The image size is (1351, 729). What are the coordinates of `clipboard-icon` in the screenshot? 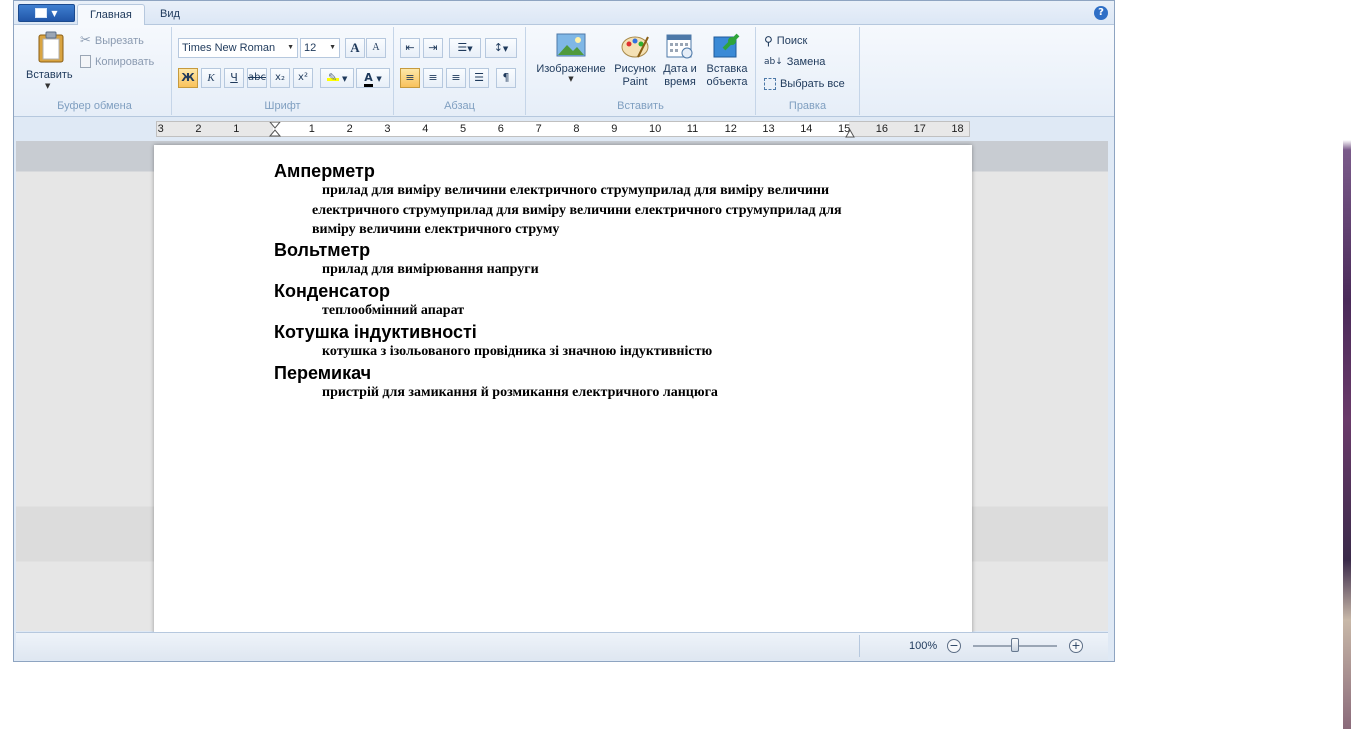 It's located at (51, 47).